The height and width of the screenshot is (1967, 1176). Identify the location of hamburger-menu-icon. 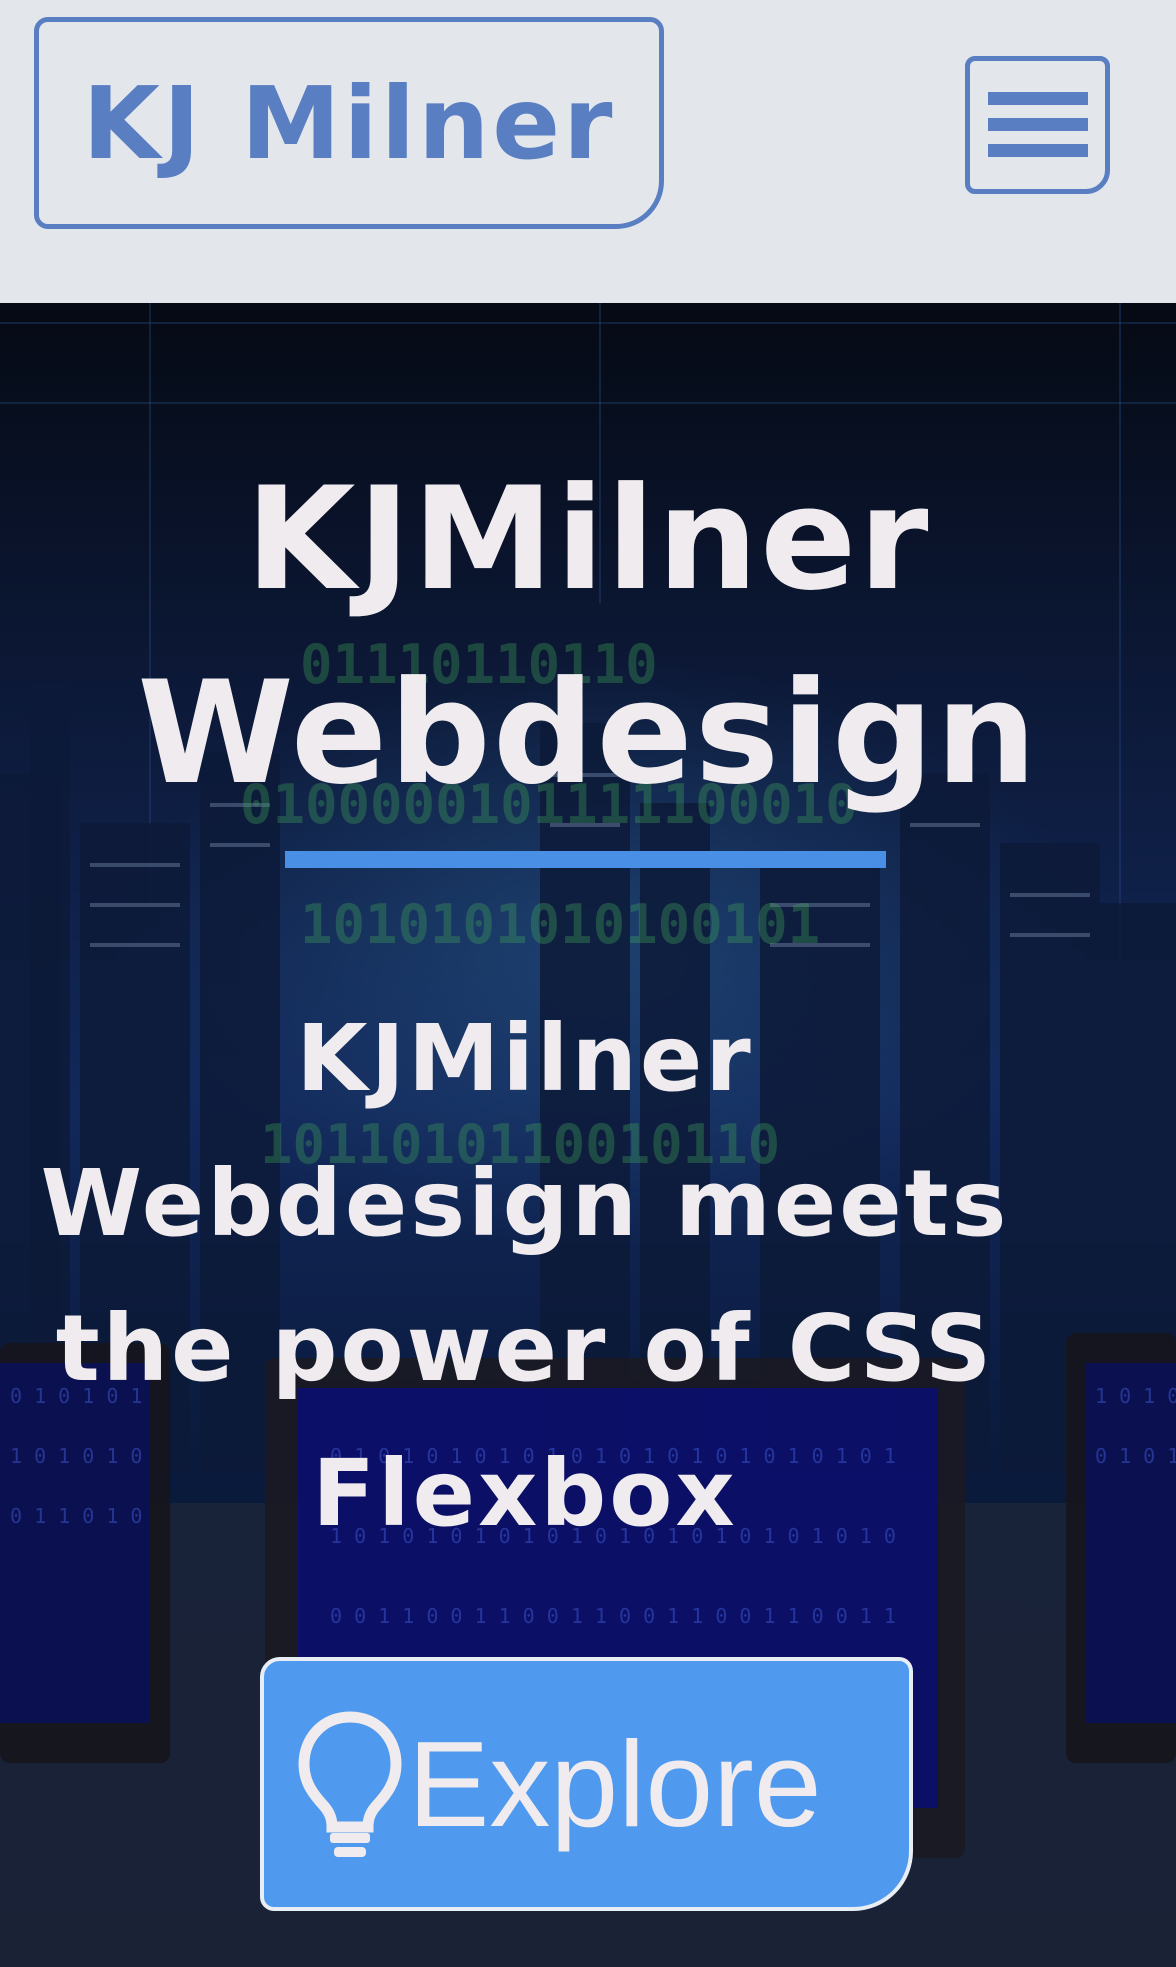
(1037, 125).